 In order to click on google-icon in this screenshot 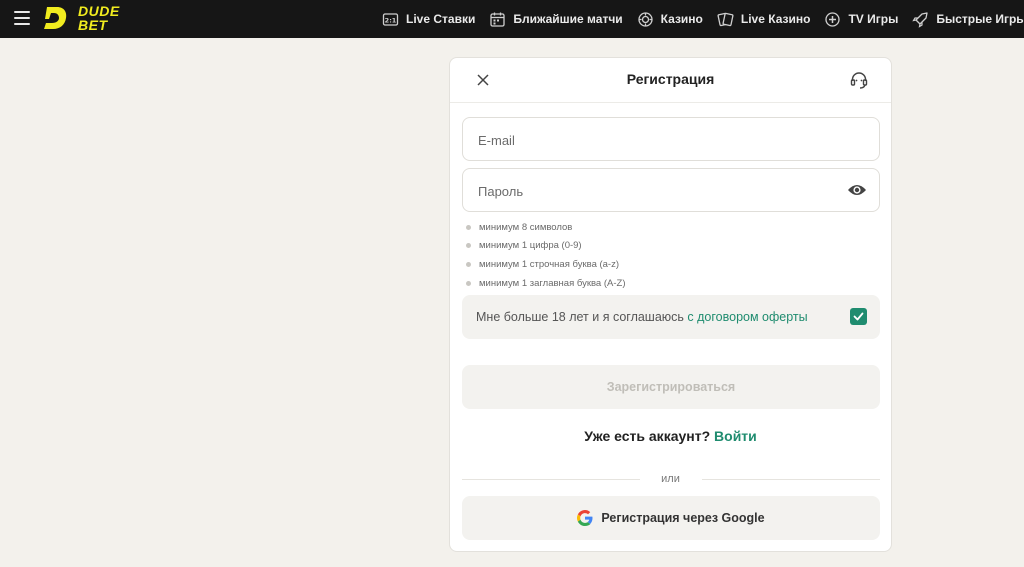, I will do `click(585, 518)`.